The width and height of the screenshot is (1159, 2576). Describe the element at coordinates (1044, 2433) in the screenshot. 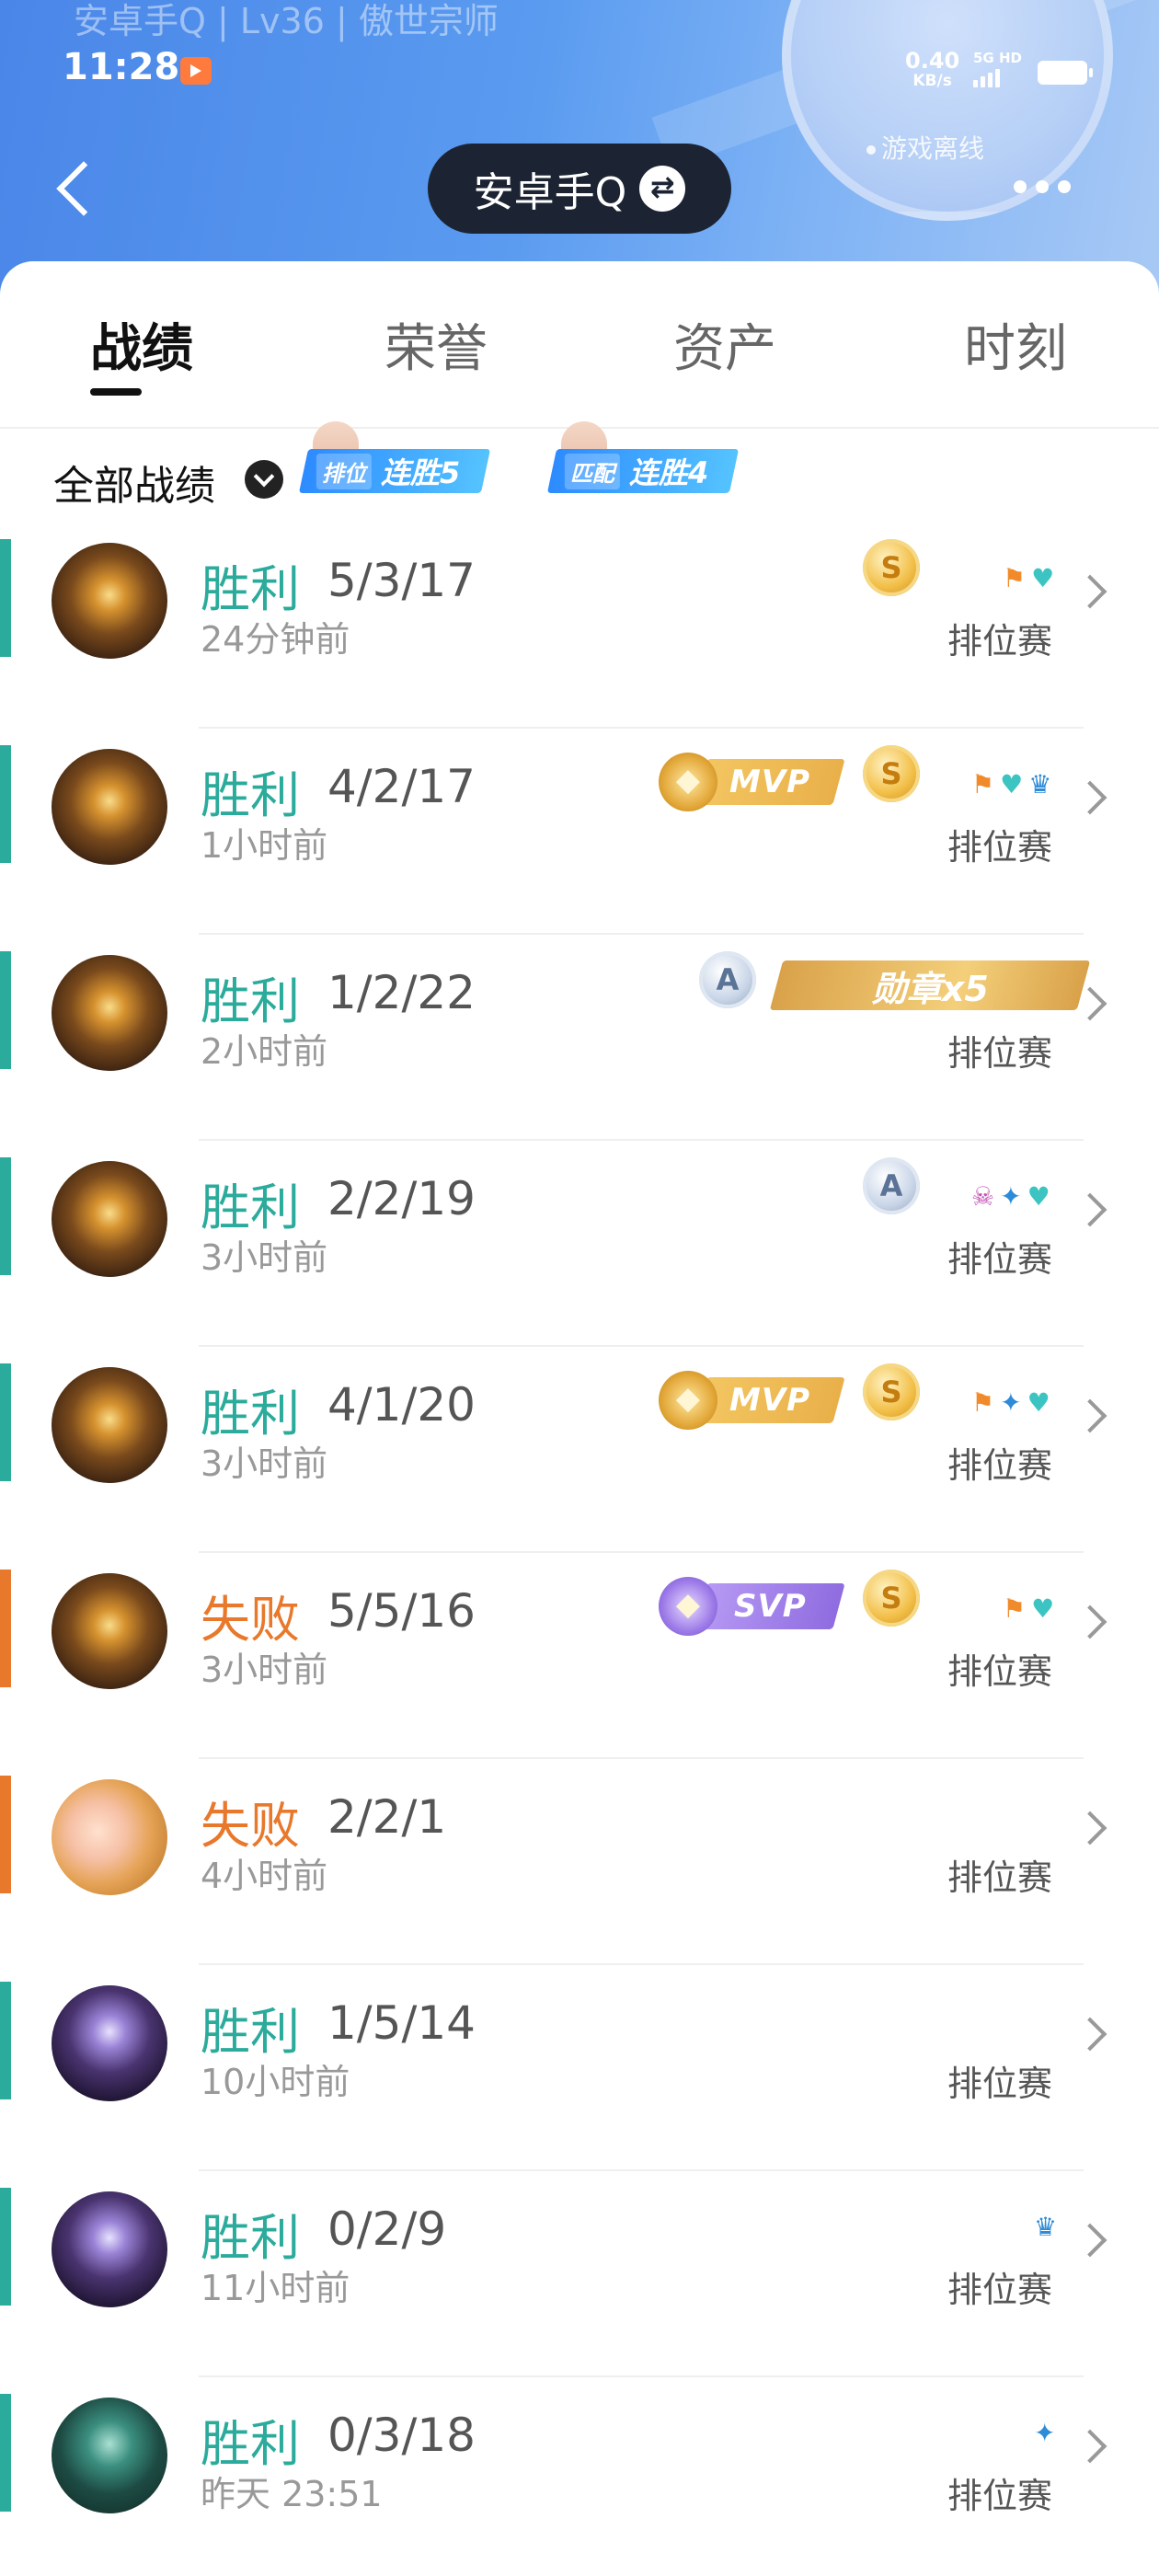

I see `achievement-icons: ✦` at that location.